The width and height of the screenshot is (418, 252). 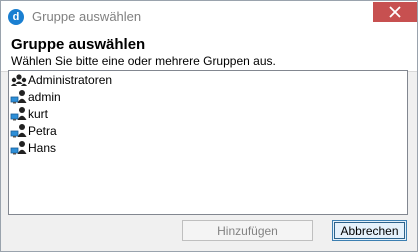 I want to click on list-item-label: Hans, so click(x=42, y=148).